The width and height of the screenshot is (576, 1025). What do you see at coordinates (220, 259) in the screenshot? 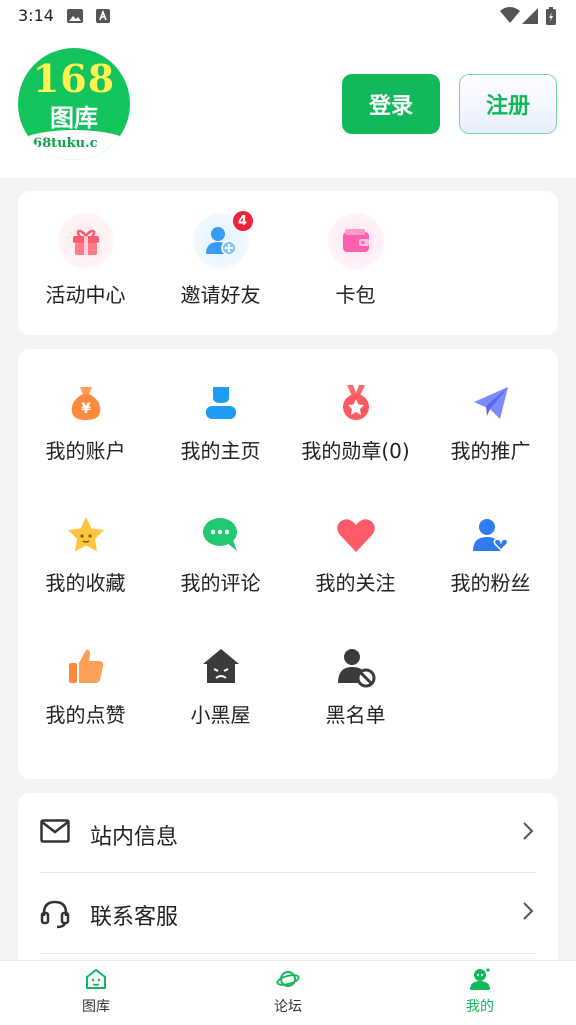
I see `quick-action-invite-friends: 4 邀请好友` at bounding box center [220, 259].